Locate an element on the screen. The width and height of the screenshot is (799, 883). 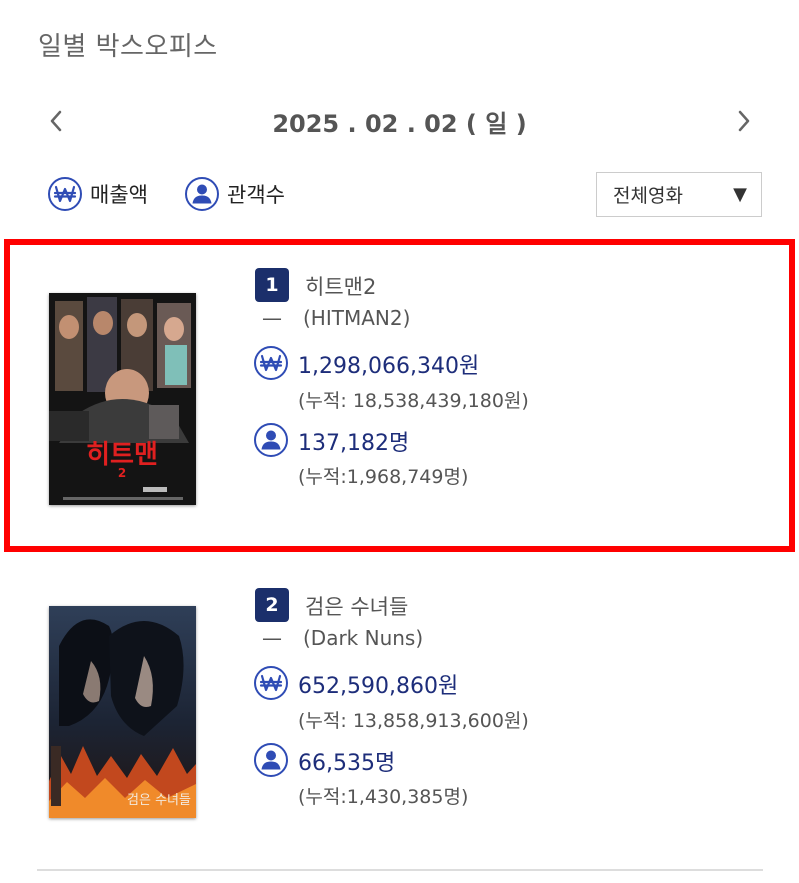
date-navigator: 2025 . 02 . 02 ( 일 ) is located at coordinates (399, 121).